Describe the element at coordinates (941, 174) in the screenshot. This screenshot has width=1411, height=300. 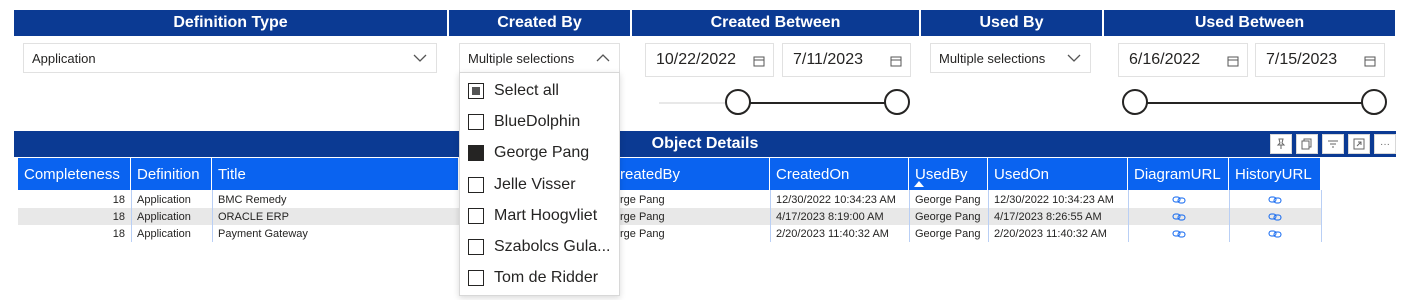
I see `column-header-label: UsedBy` at that location.